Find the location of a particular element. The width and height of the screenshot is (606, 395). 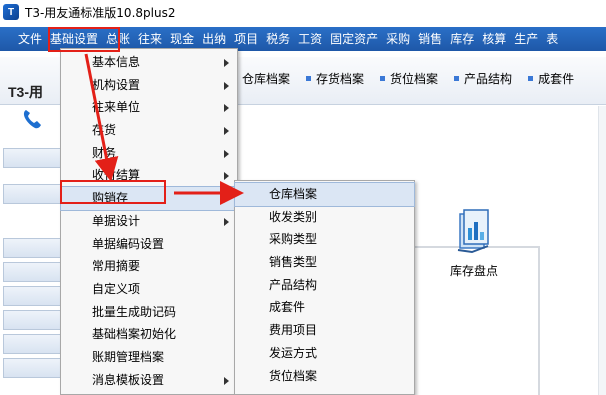

annotation-box-basic-settings is located at coordinates (84, 39).